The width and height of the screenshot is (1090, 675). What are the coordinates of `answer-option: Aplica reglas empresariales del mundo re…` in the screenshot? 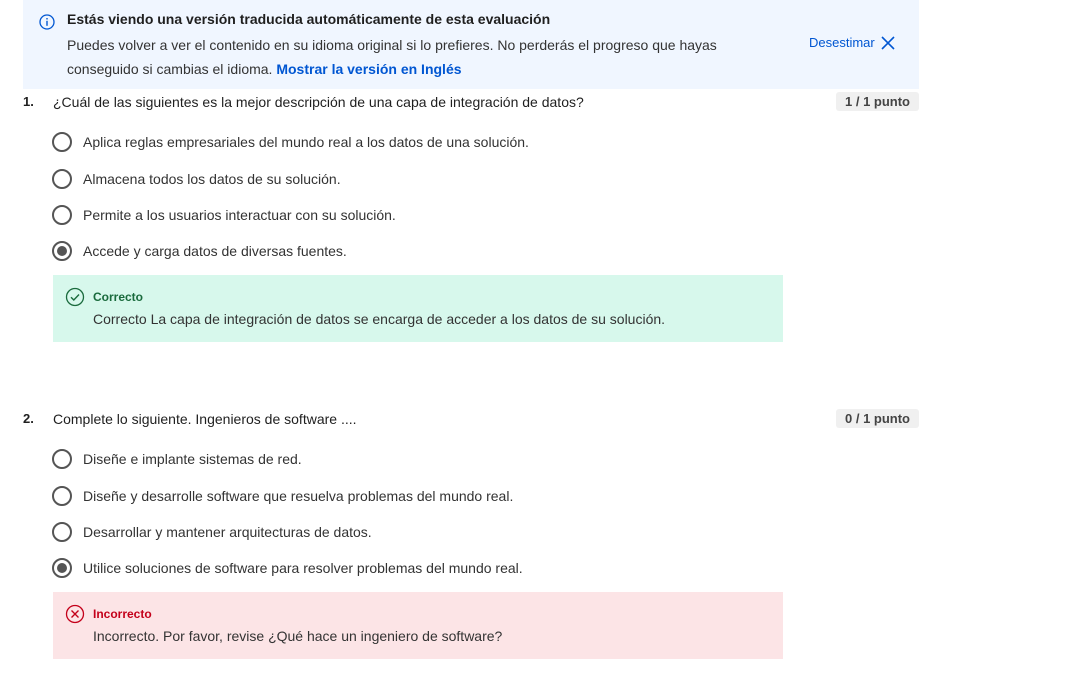 It's located at (290, 142).